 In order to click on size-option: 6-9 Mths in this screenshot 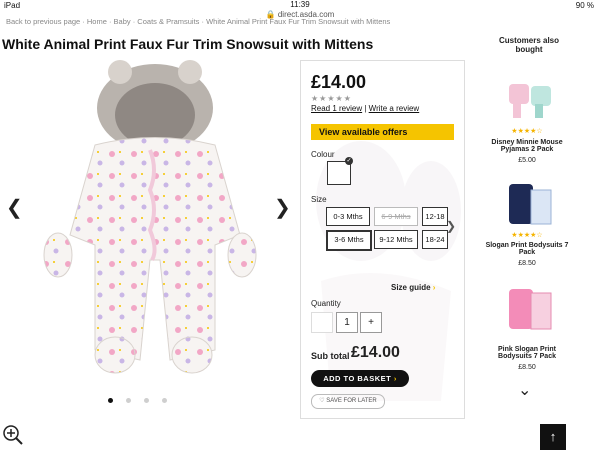, I will do `click(396, 216)`.